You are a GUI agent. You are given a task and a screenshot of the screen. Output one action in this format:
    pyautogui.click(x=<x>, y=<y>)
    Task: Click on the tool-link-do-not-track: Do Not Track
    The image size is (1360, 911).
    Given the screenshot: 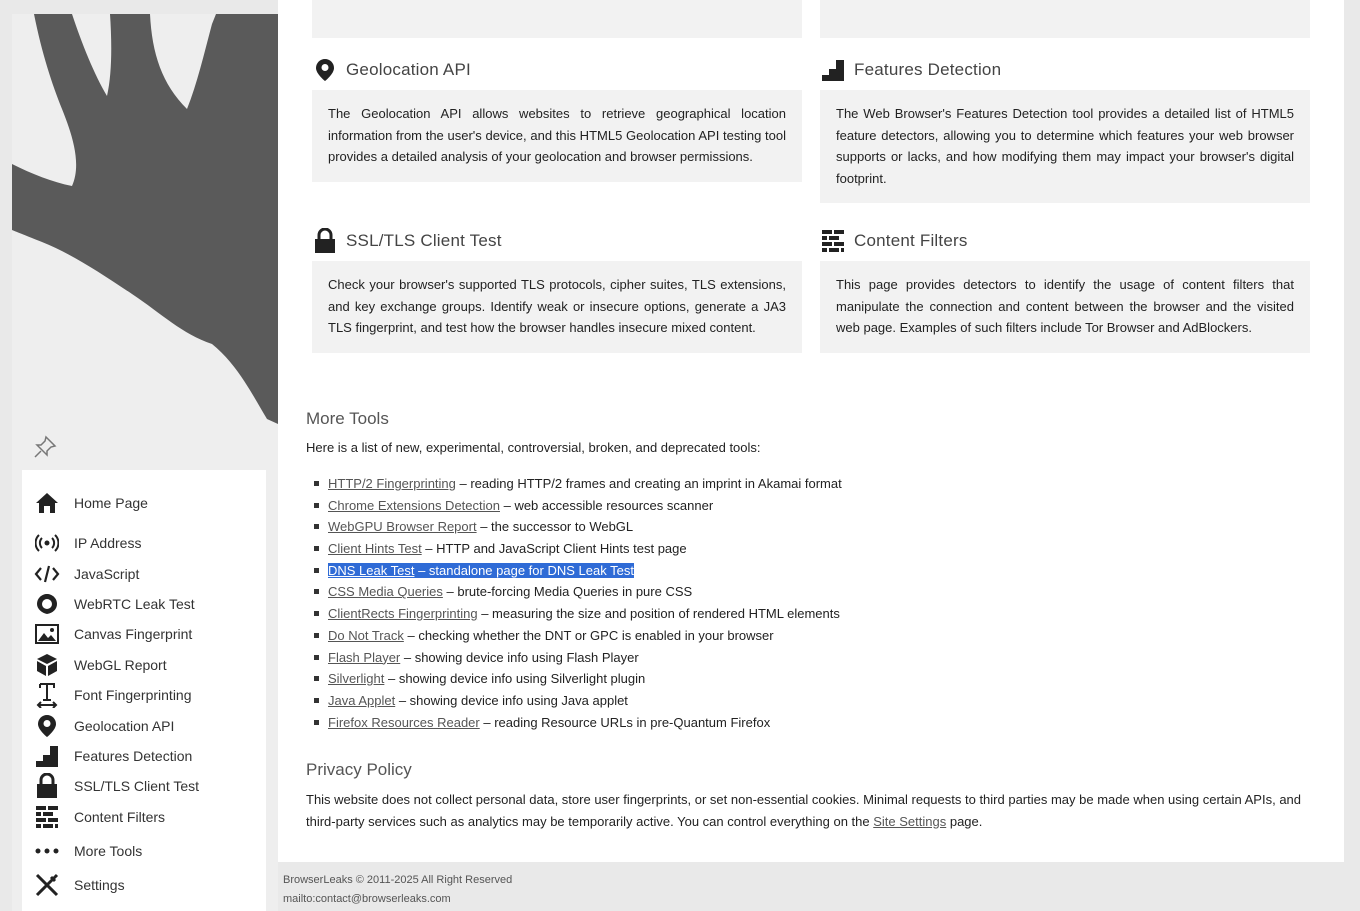 What is the action you would take?
    pyautogui.click(x=366, y=635)
    